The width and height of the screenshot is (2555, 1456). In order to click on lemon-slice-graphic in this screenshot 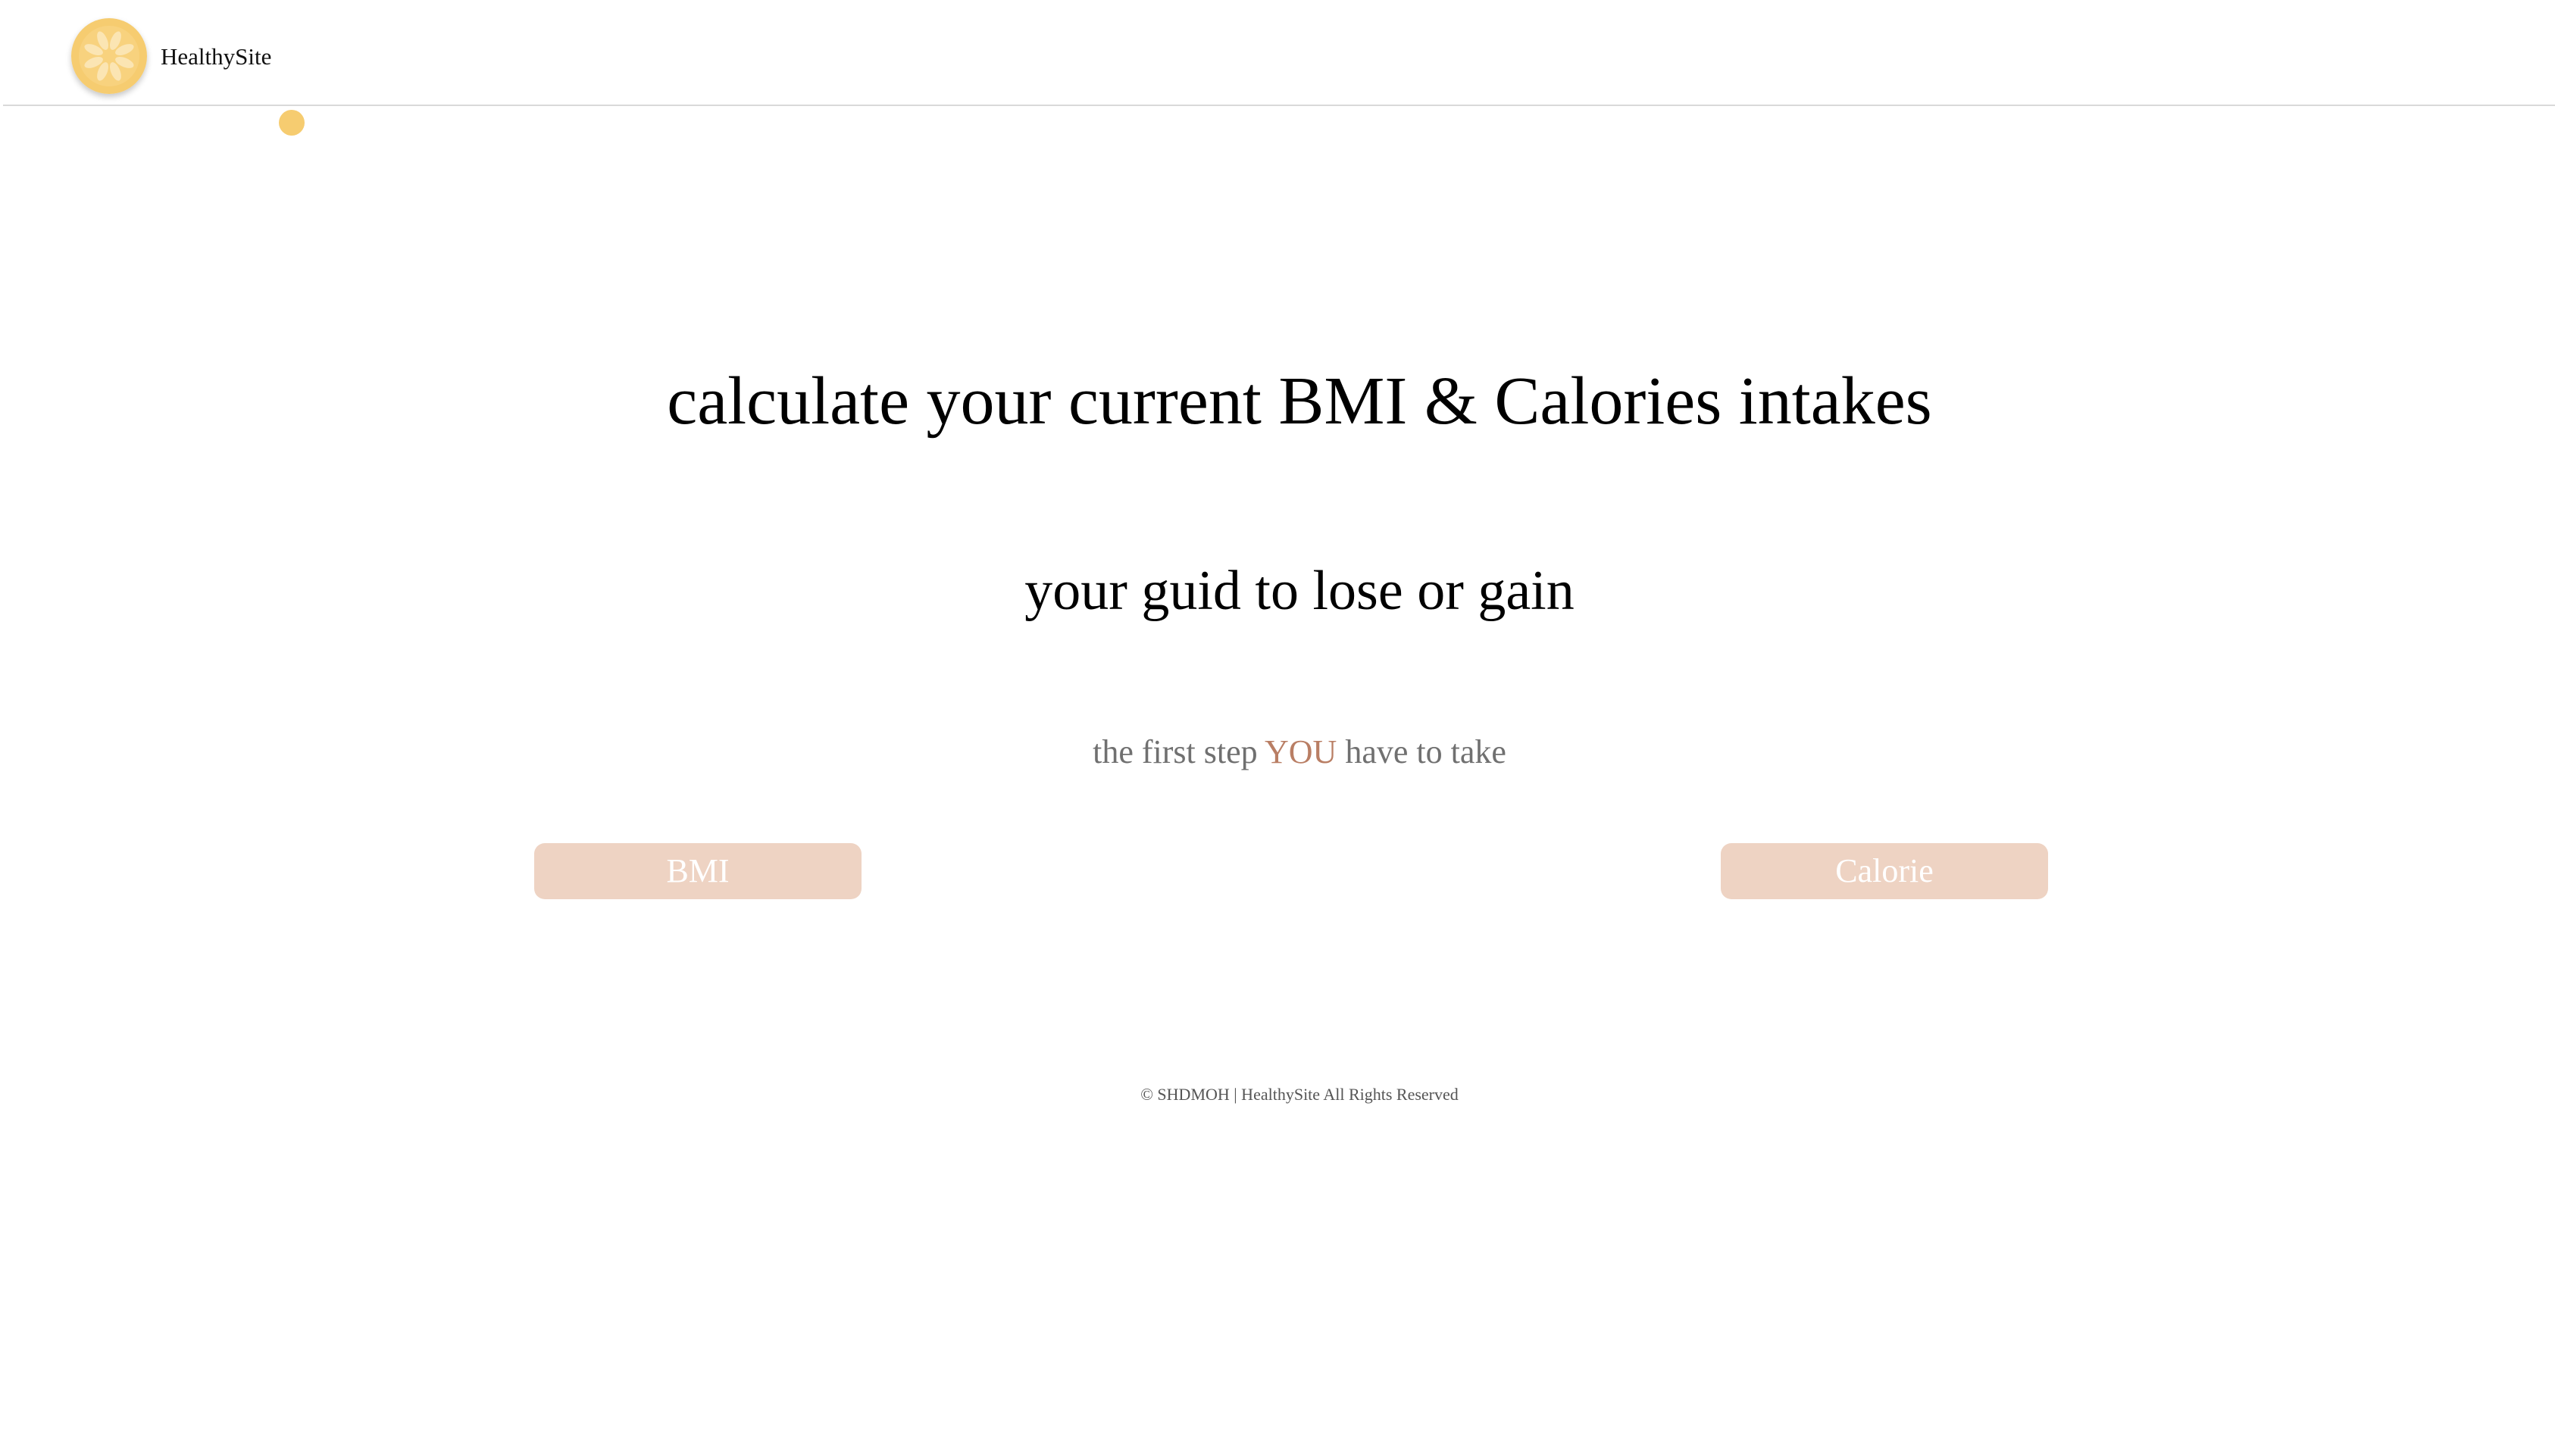, I will do `click(109, 56)`.